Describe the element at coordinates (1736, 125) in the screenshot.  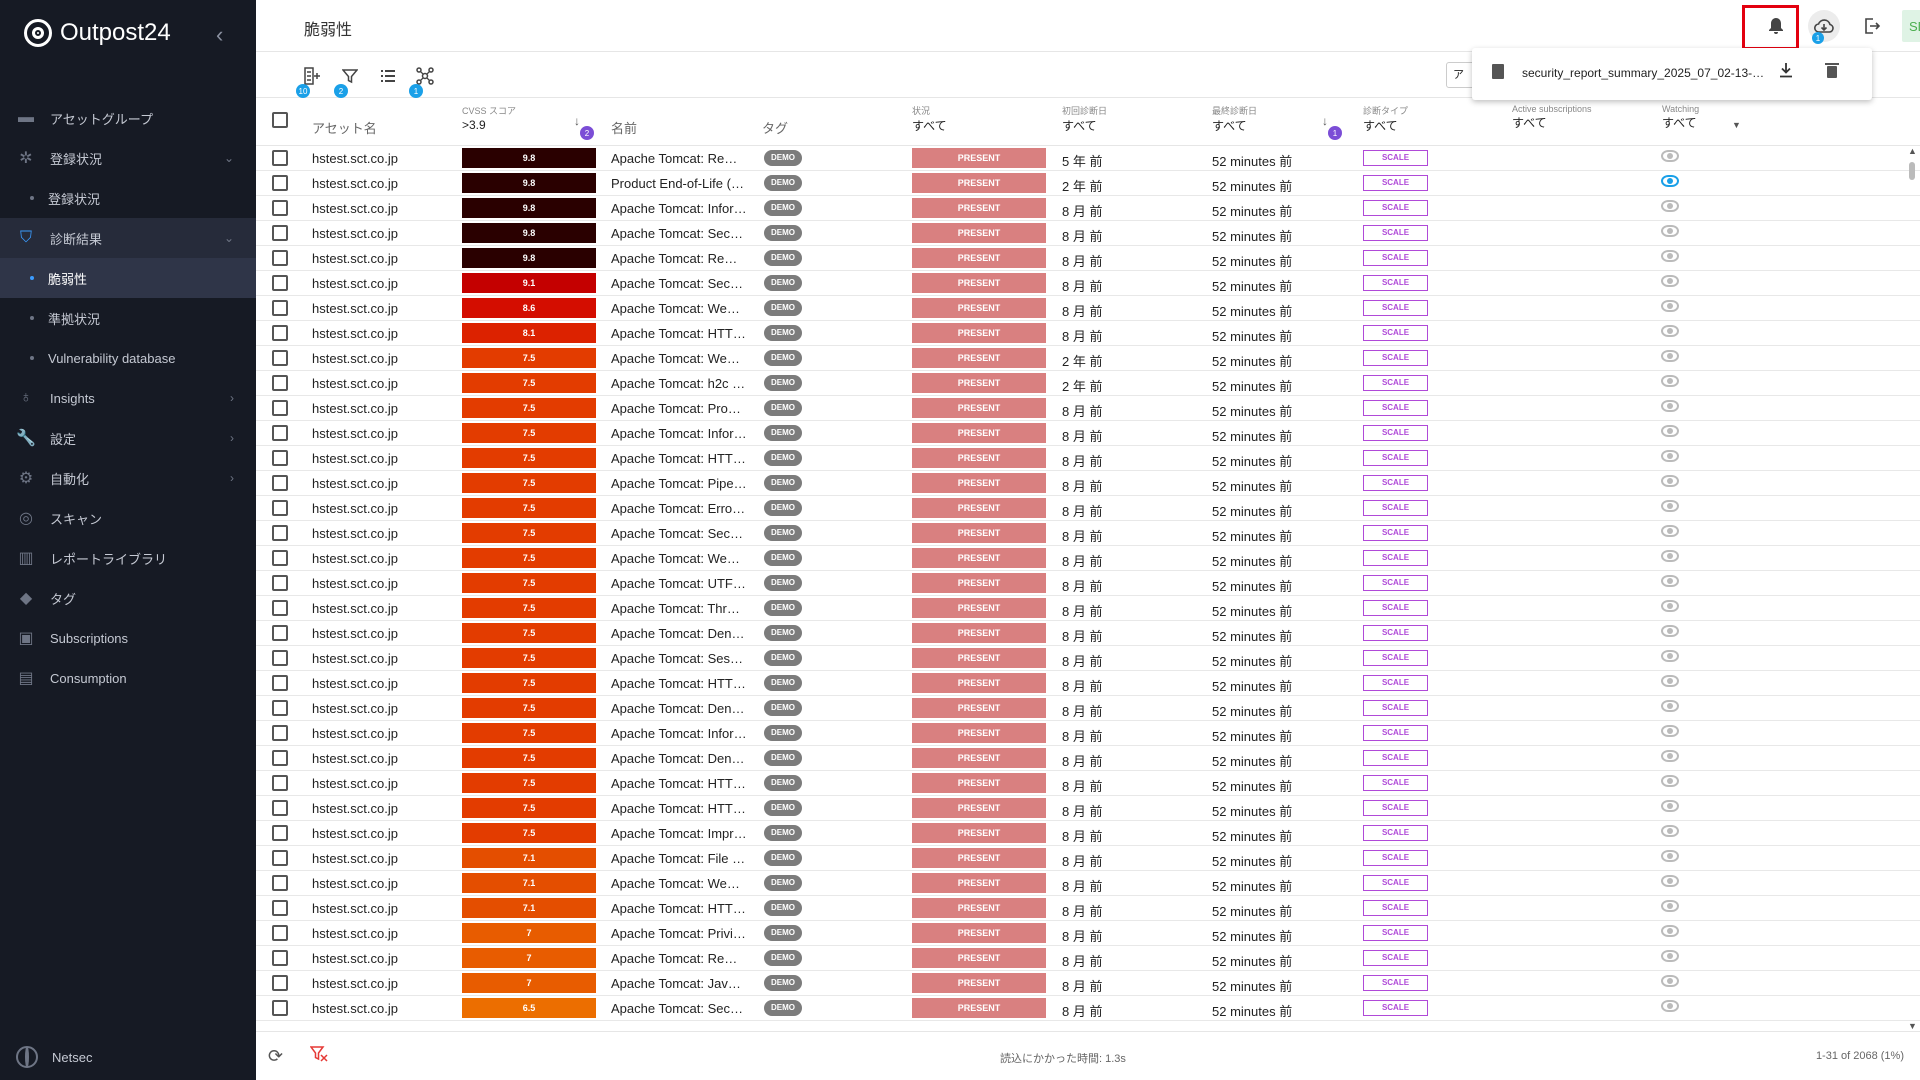
I see `watch-dropdown-icon: ▼` at that location.